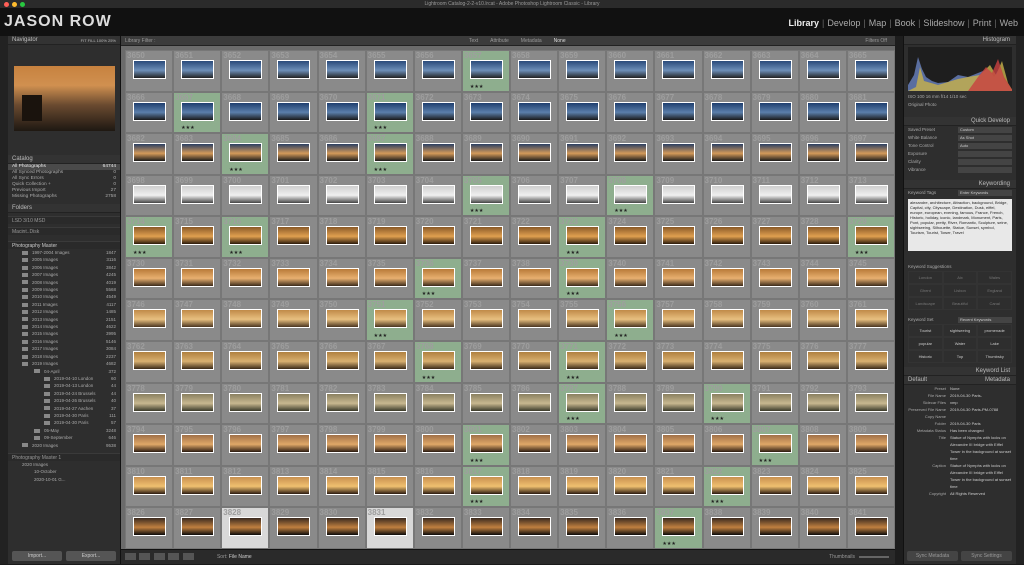  I want to click on grid-cell: 3661, so click(678, 71).